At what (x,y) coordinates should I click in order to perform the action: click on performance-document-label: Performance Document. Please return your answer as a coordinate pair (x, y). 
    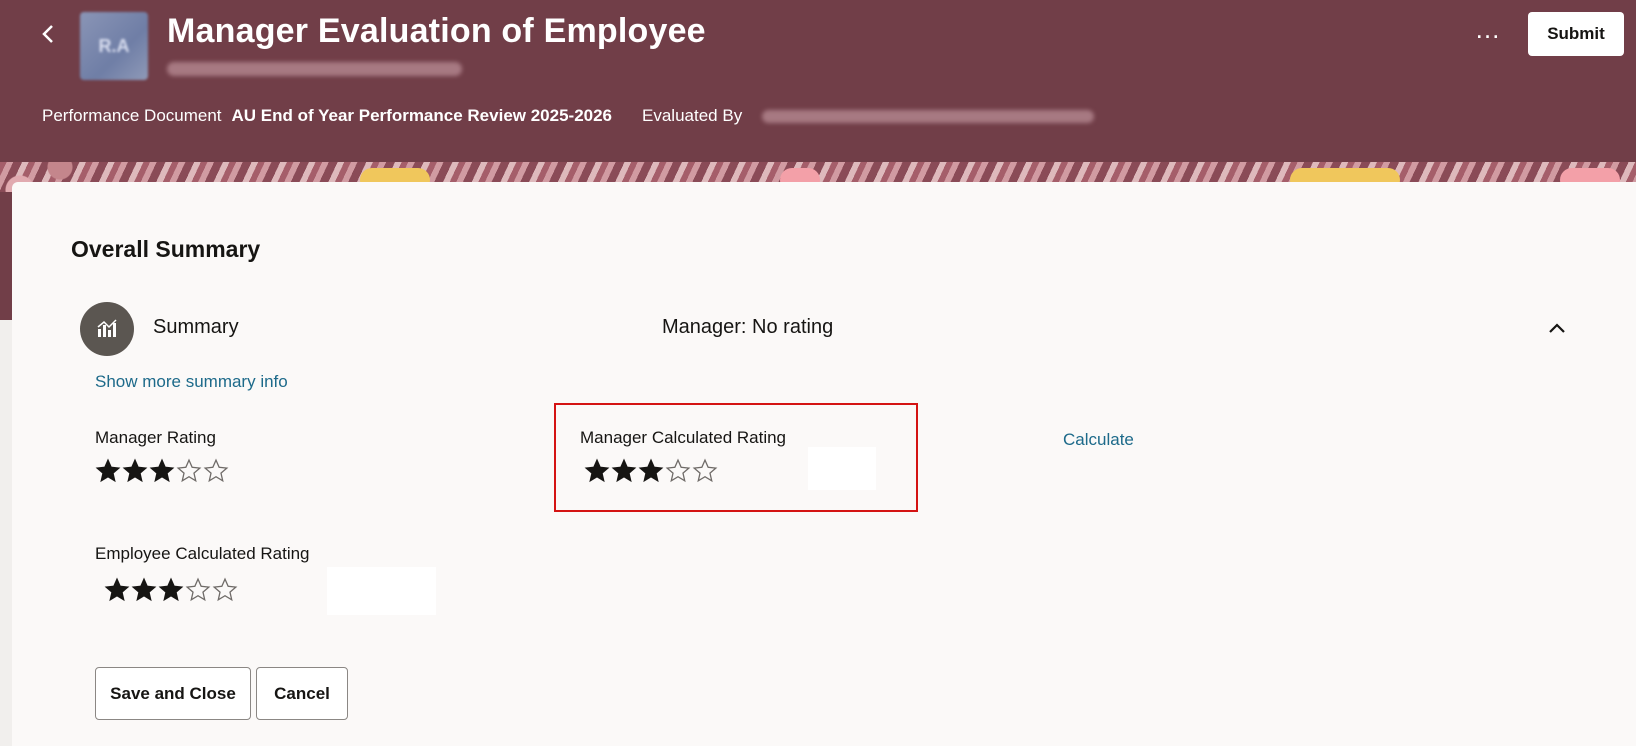
    Looking at the image, I should click on (132, 115).